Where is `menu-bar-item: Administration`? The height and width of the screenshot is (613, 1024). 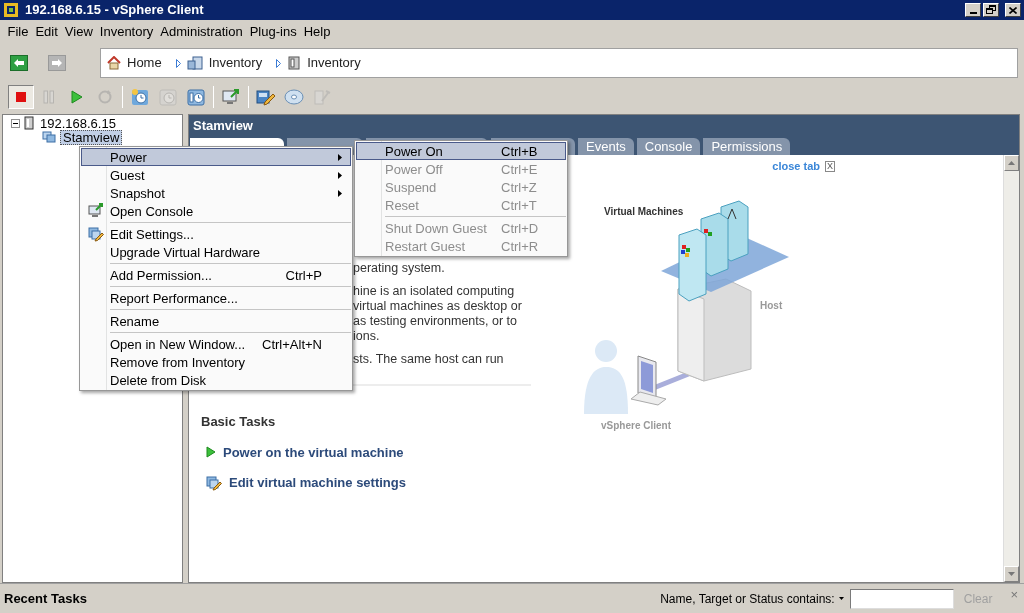
menu-bar-item: Administration is located at coordinates (201, 32).